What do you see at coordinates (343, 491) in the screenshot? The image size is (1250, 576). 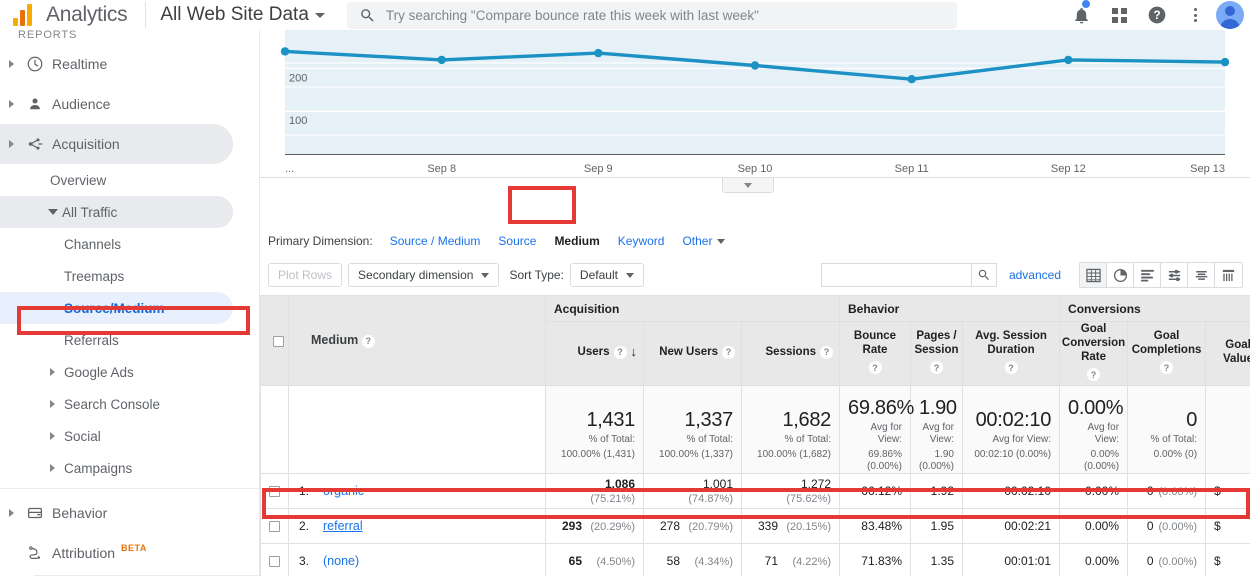 I see `row-dimension-link: organic` at bounding box center [343, 491].